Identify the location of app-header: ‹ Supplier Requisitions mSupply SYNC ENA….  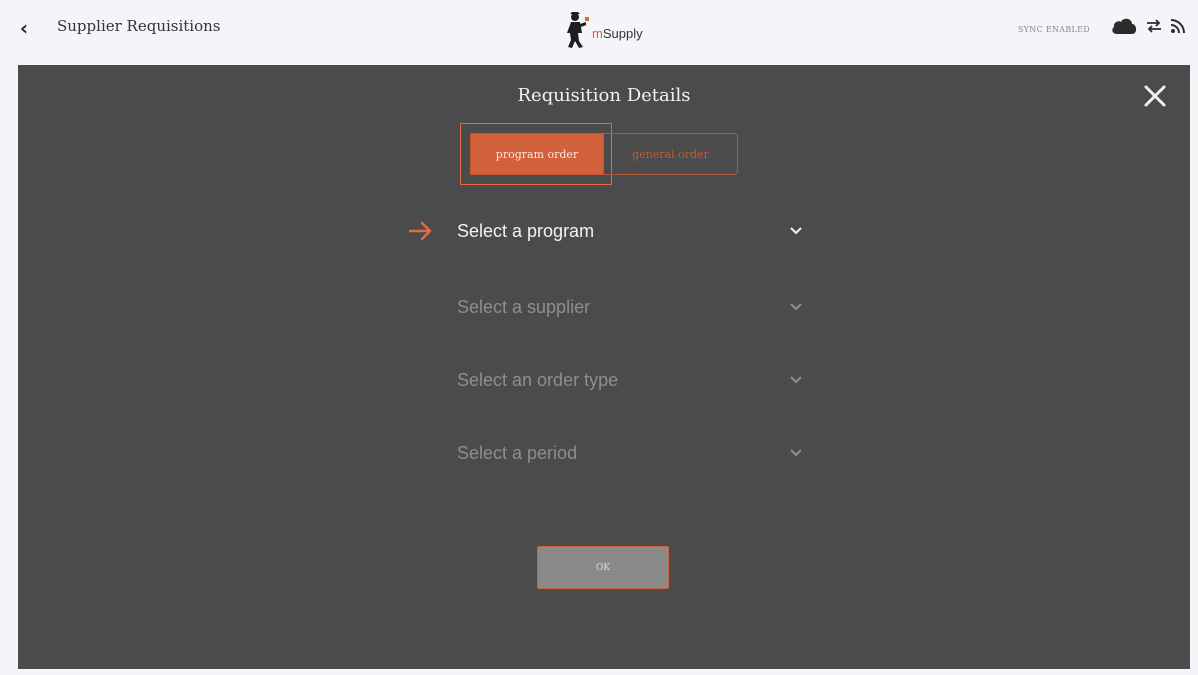
(599, 31).